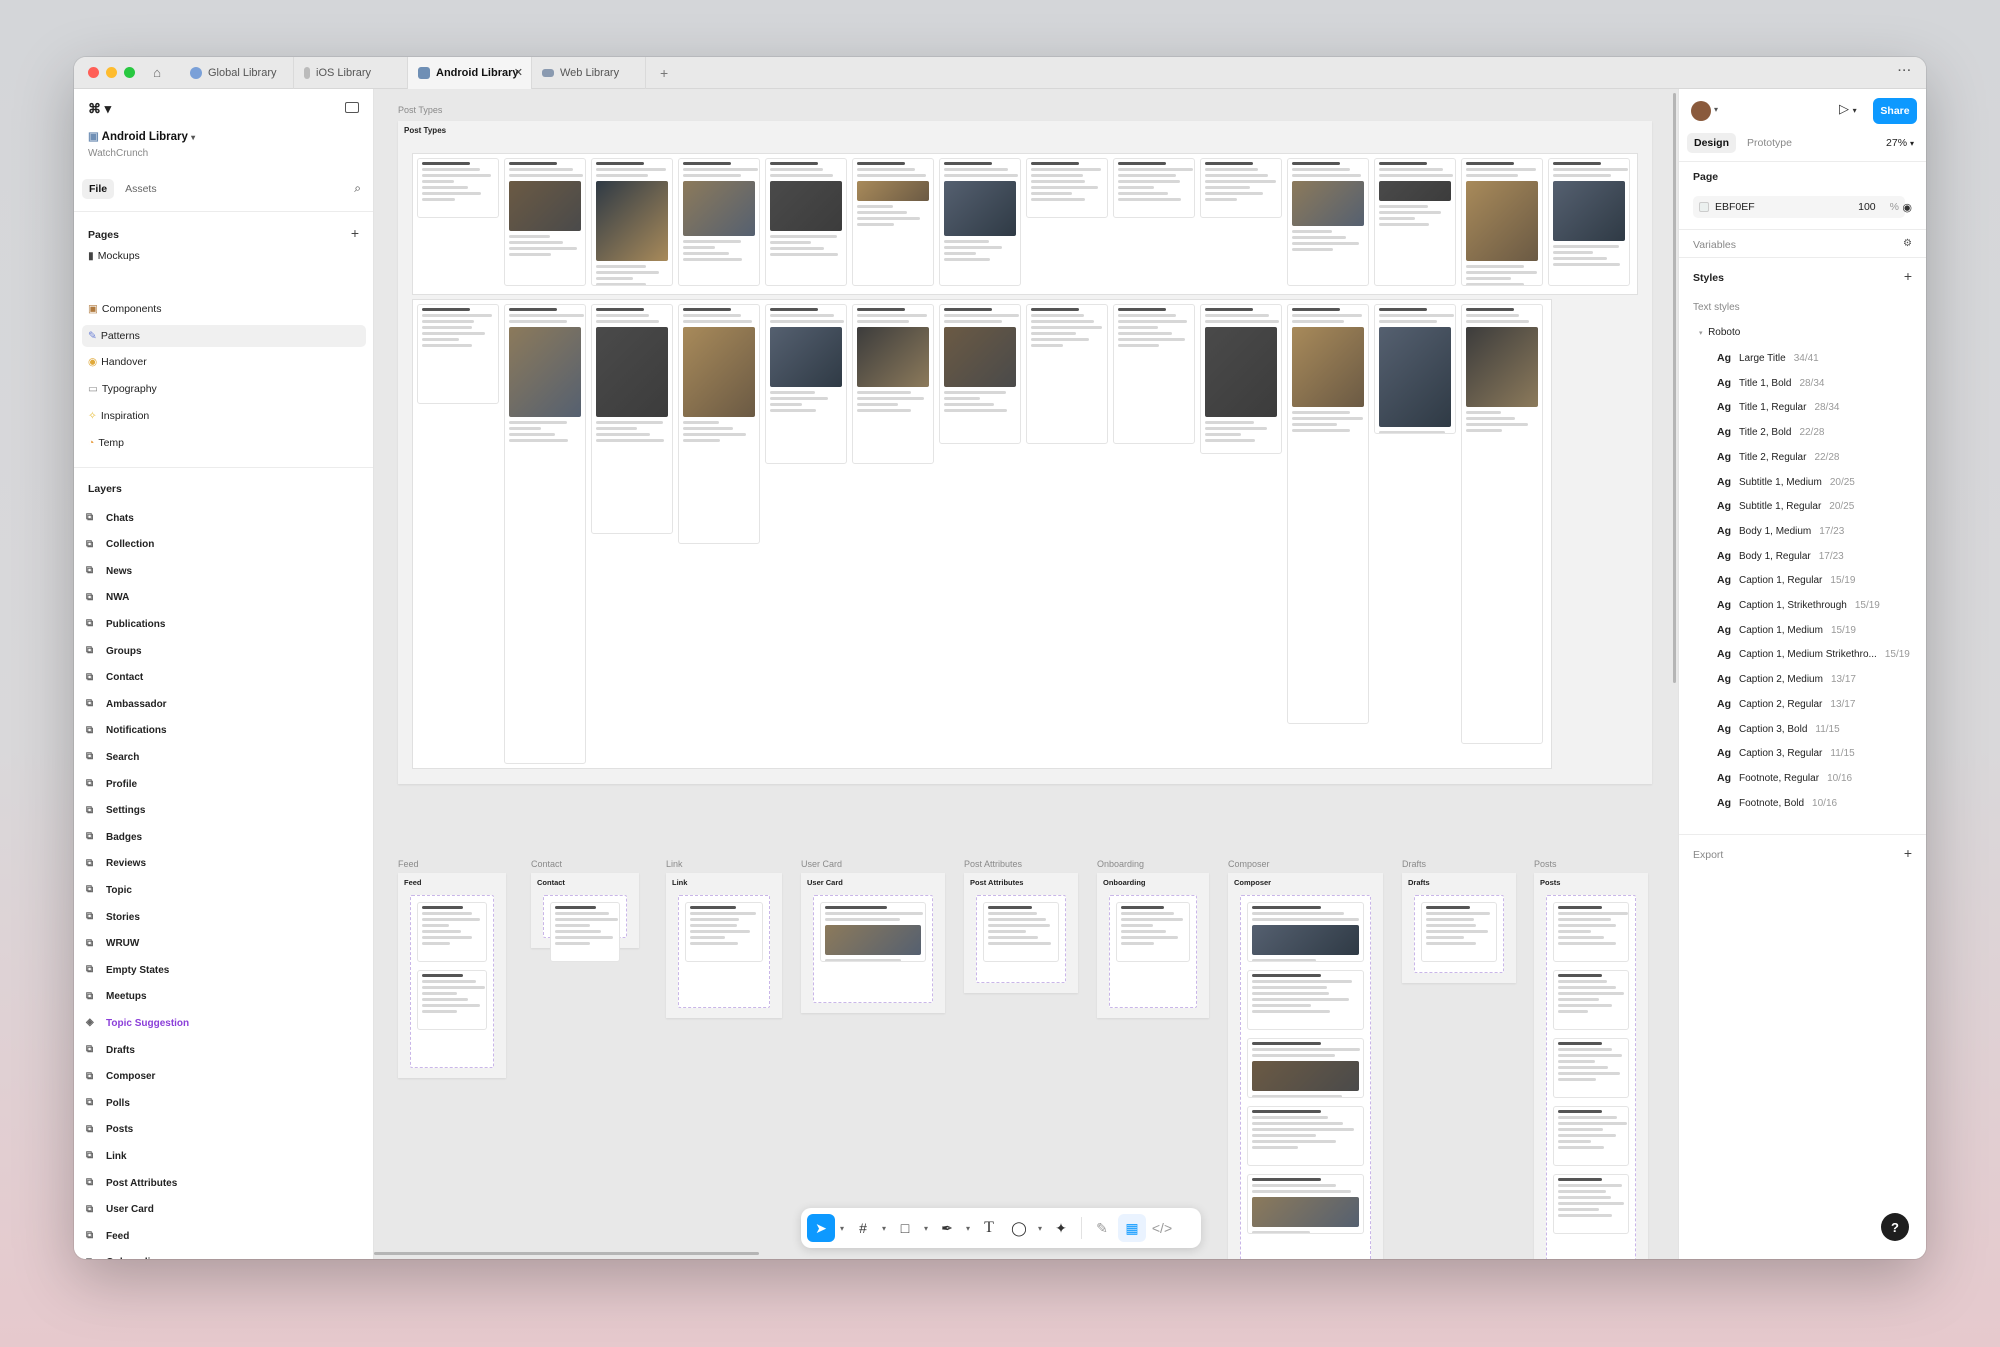 This screenshot has width=2000, height=1347. What do you see at coordinates (1780, 531) in the screenshot?
I see `text-style-item: Ag Body 1, Medium 17/23` at bounding box center [1780, 531].